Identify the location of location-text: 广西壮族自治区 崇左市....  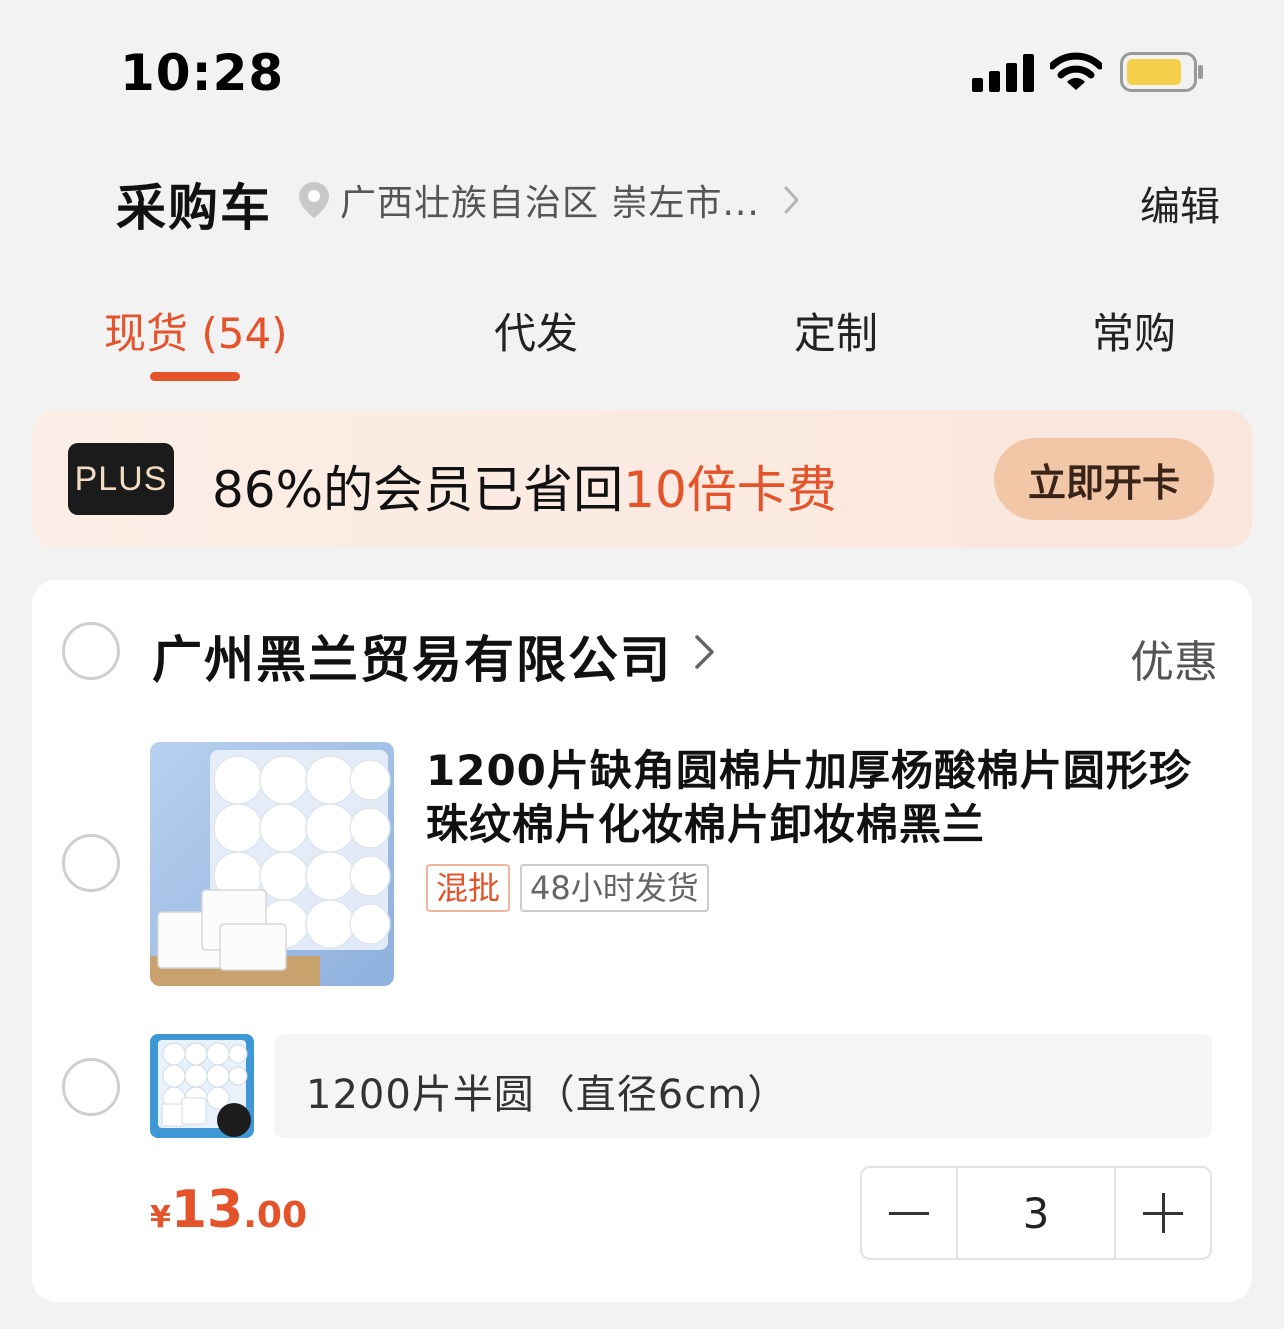
(550, 203).